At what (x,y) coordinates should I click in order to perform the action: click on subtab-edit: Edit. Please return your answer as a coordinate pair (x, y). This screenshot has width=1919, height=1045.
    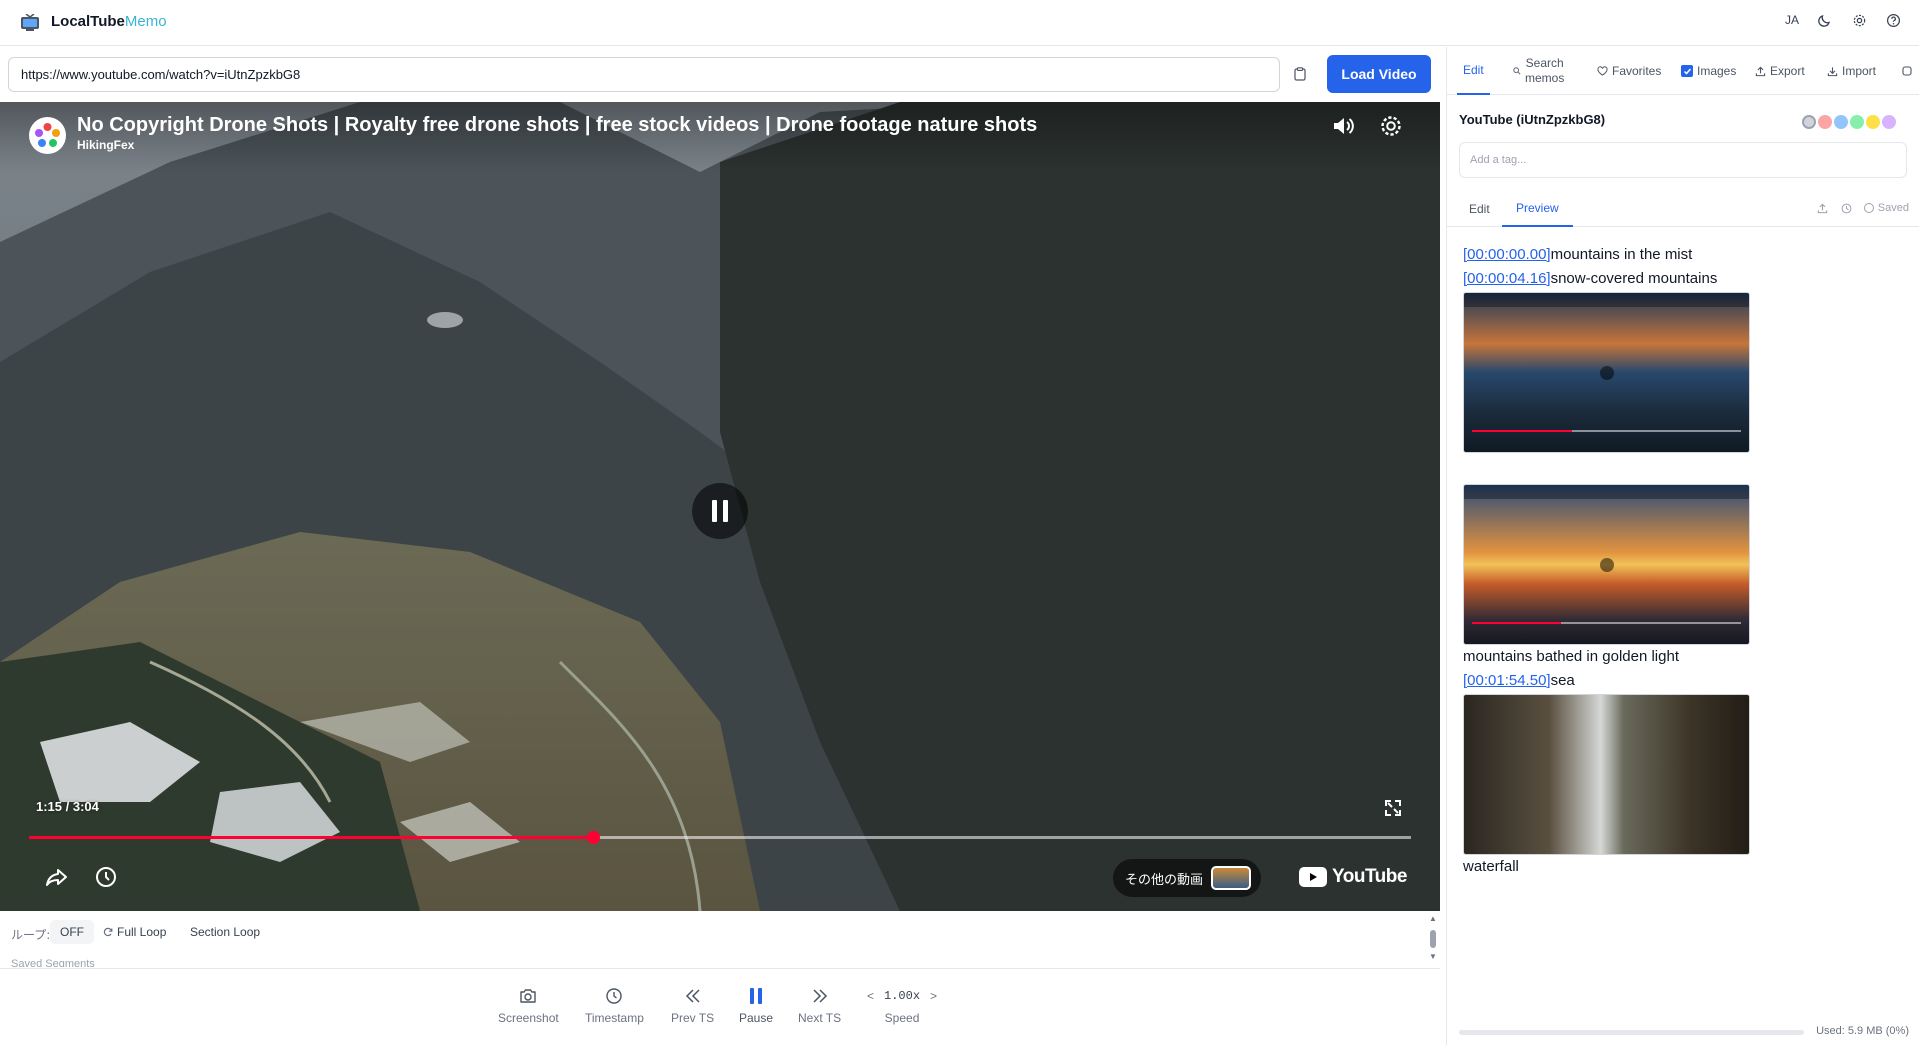
    Looking at the image, I should click on (1479, 209).